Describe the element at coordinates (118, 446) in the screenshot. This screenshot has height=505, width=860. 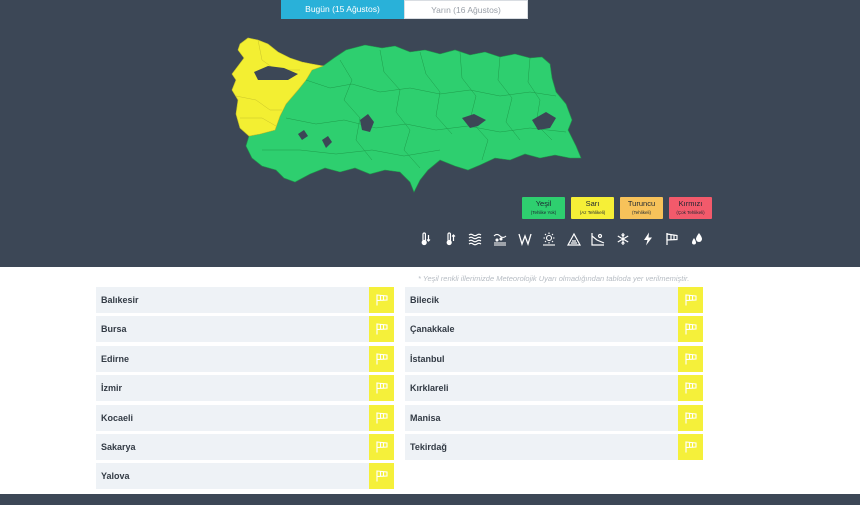
I see `province-name: Sakarya` at that location.